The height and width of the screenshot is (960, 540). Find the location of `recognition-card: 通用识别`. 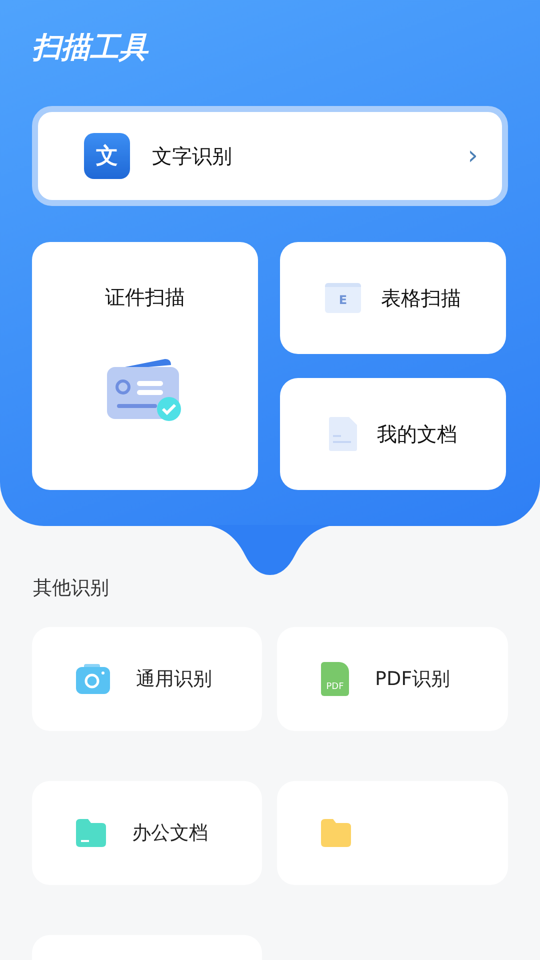

recognition-card: 通用识别 is located at coordinates (147, 679).